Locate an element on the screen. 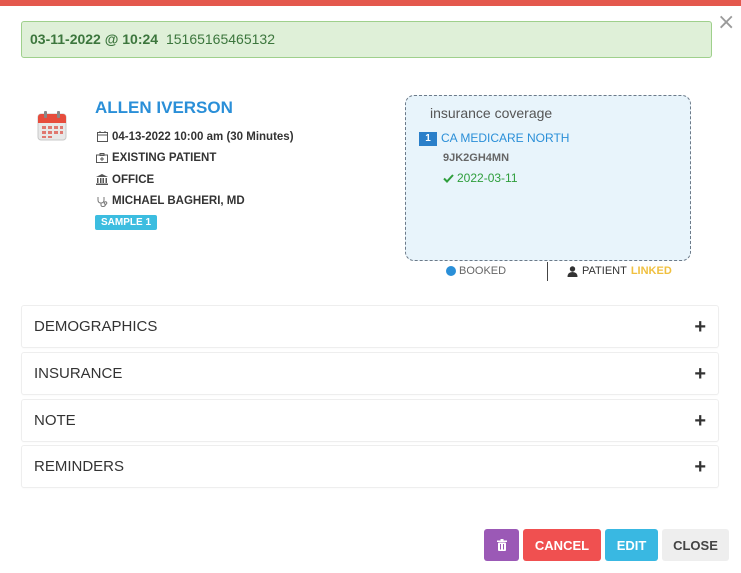  top-stripe is located at coordinates (370, 3).